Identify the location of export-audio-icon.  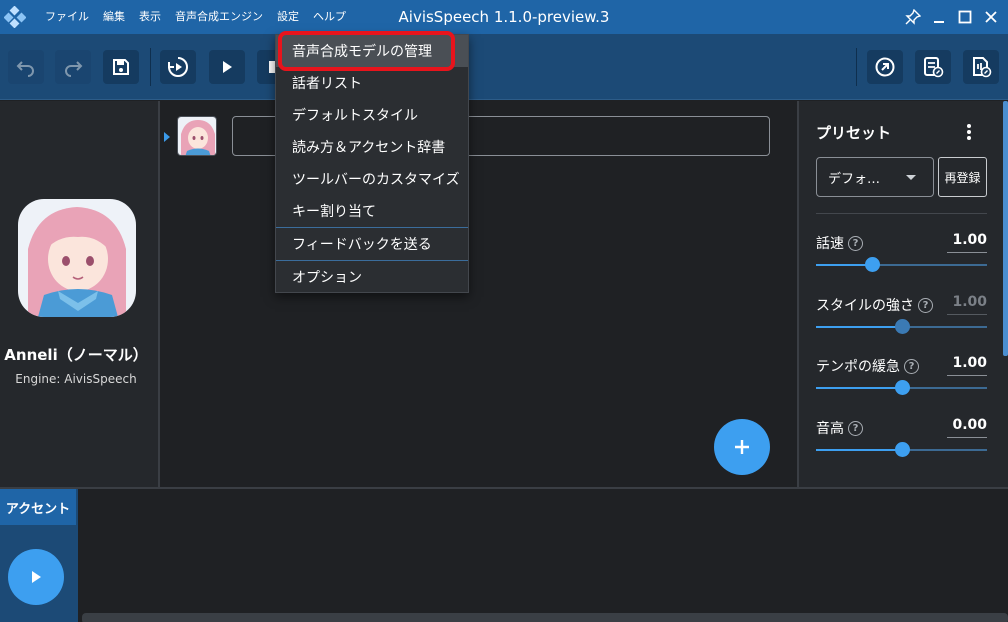
(982, 67).